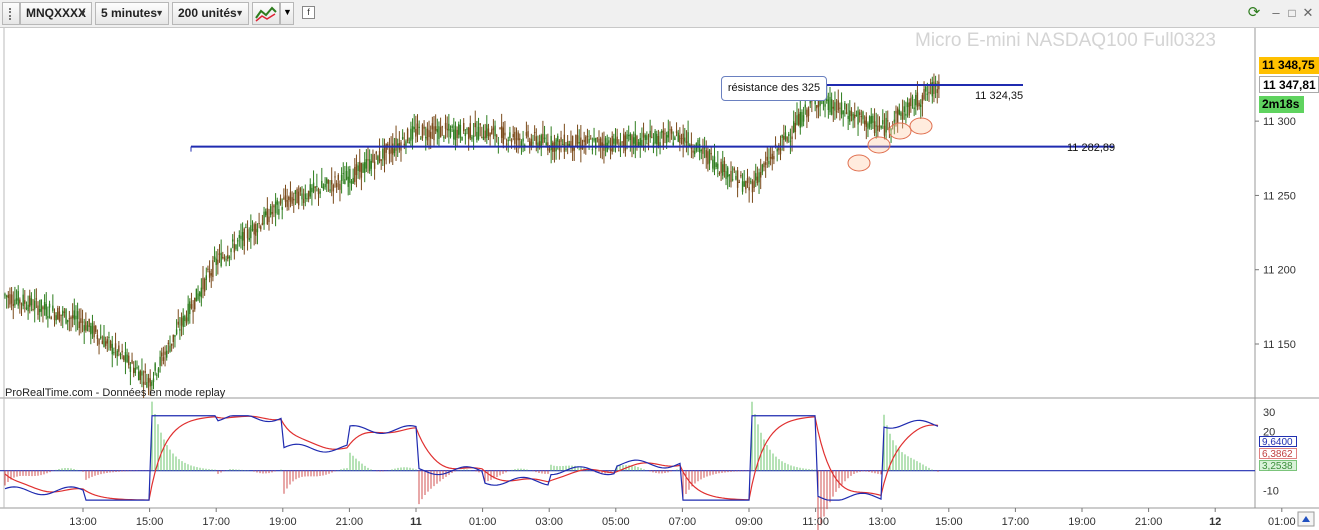  Describe the element at coordinates (1276, 13) in the screenshot. I see `minimize-icon: –` at that location.